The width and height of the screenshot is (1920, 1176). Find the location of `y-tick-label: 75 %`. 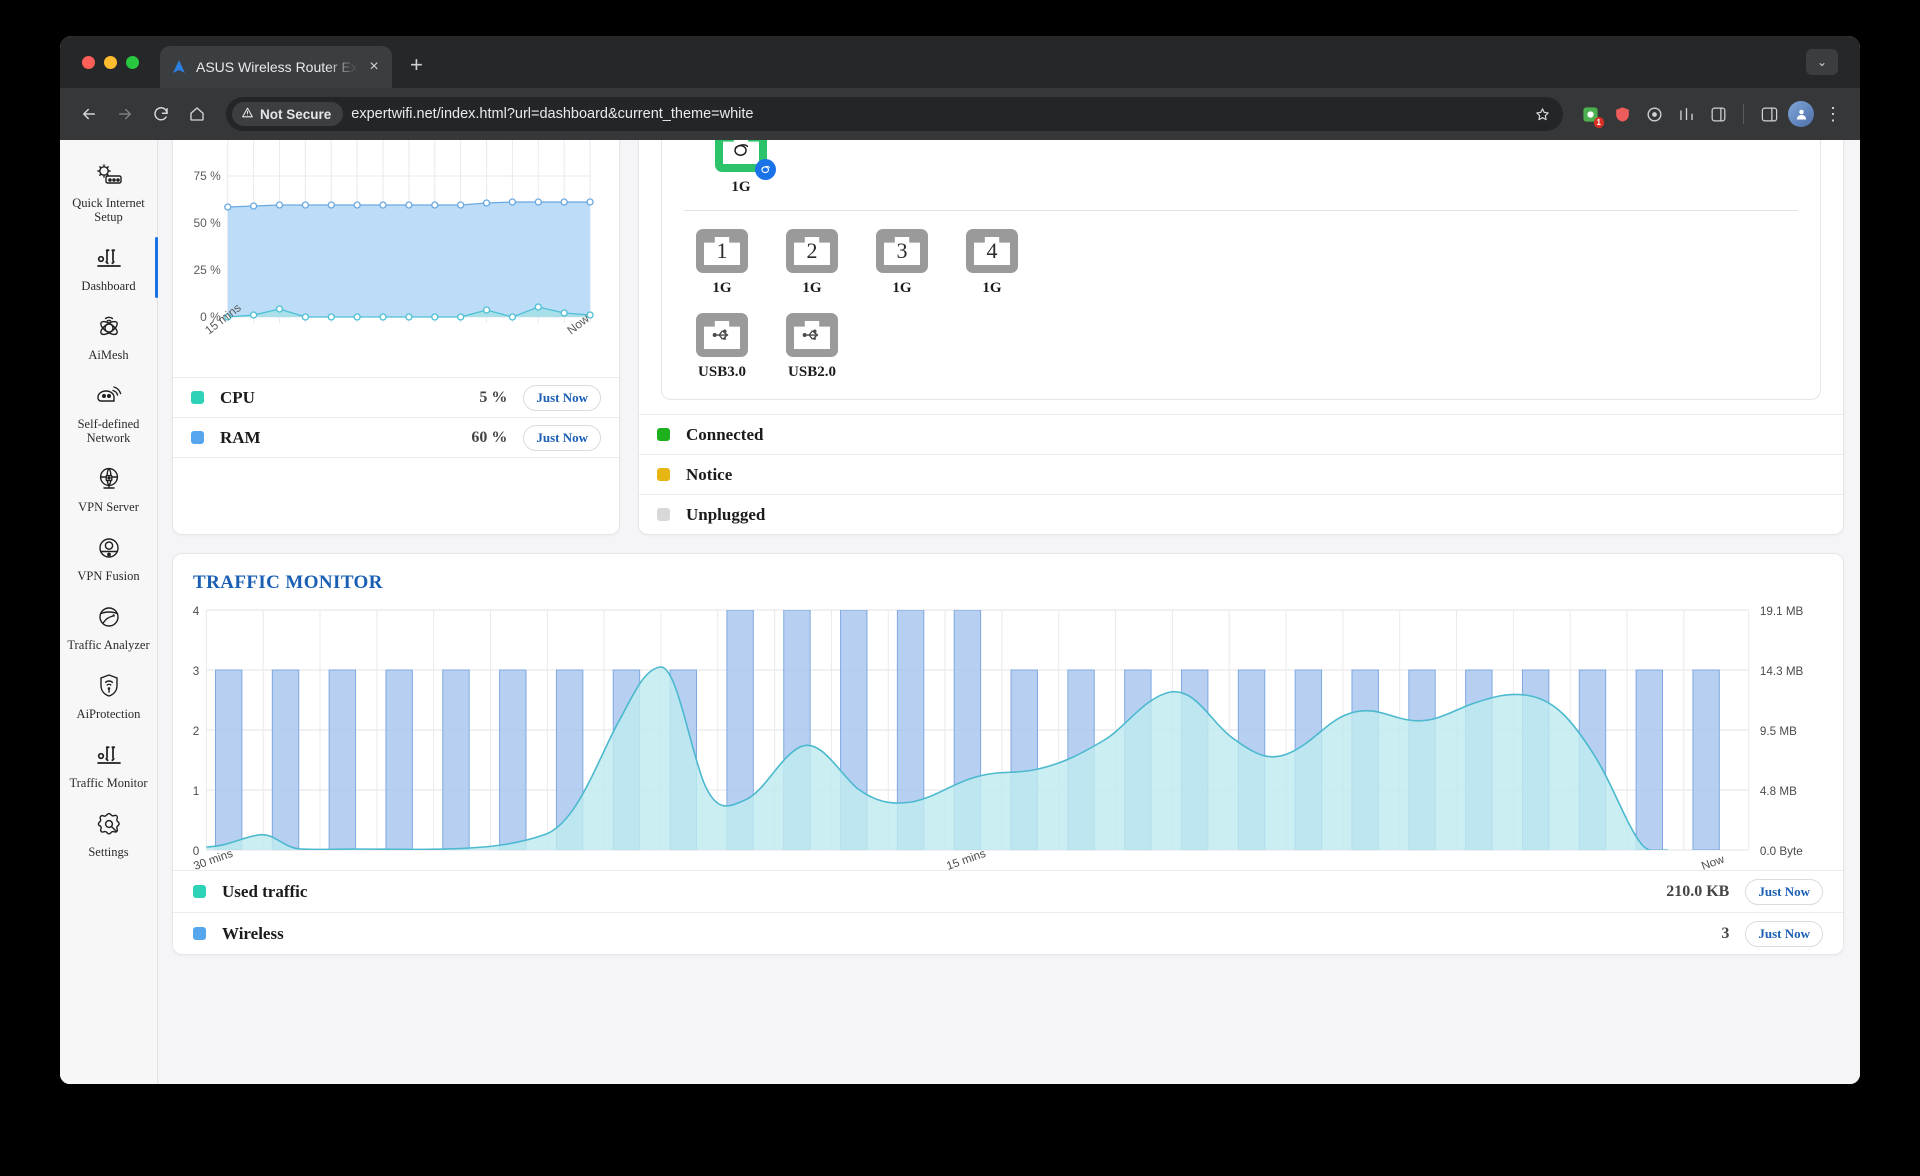

y-tick-label: 75 % is located at coordinates (208, 176).